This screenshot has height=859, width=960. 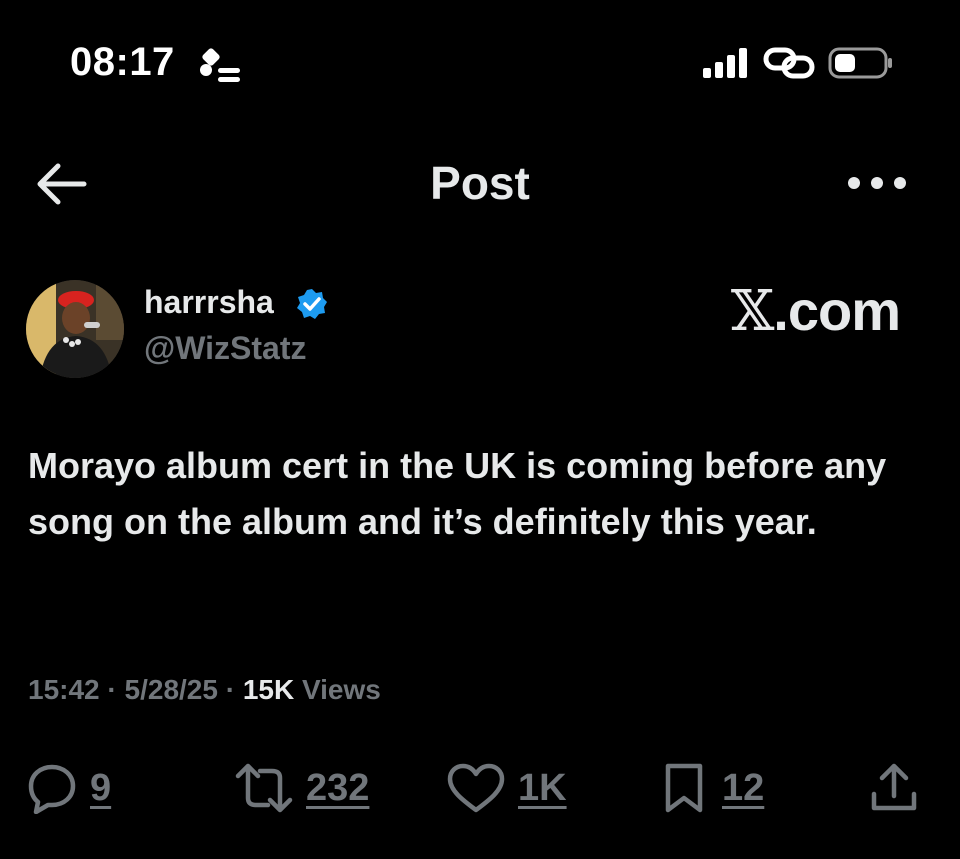 I want to click on more-icon, so click(x=877, y=183).